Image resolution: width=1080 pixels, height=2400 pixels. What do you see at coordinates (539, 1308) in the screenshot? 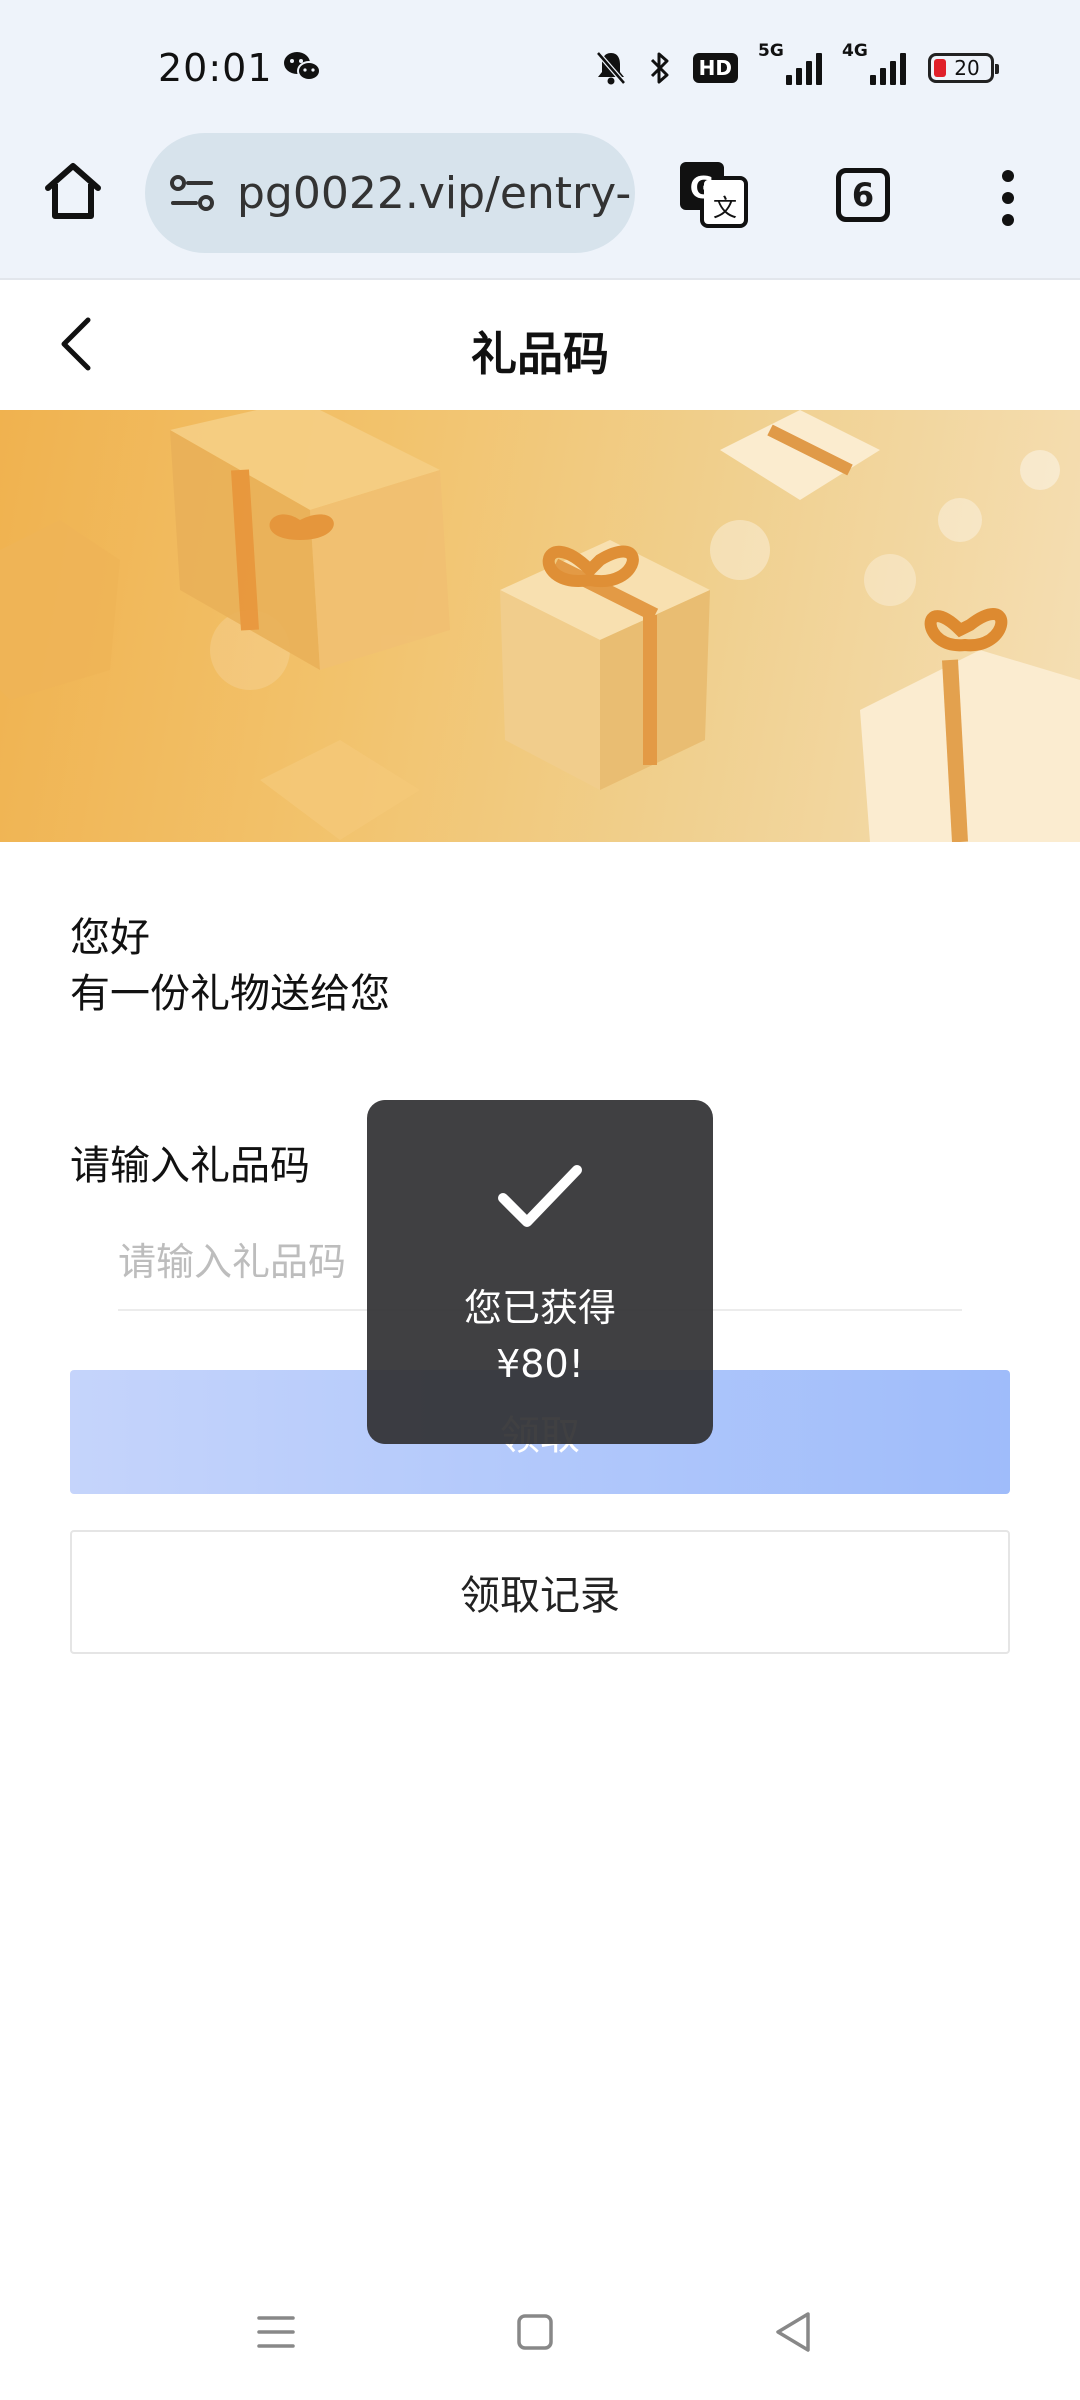
I see `toast-line-1: 您已获得` at bounding box center [539, 1308].